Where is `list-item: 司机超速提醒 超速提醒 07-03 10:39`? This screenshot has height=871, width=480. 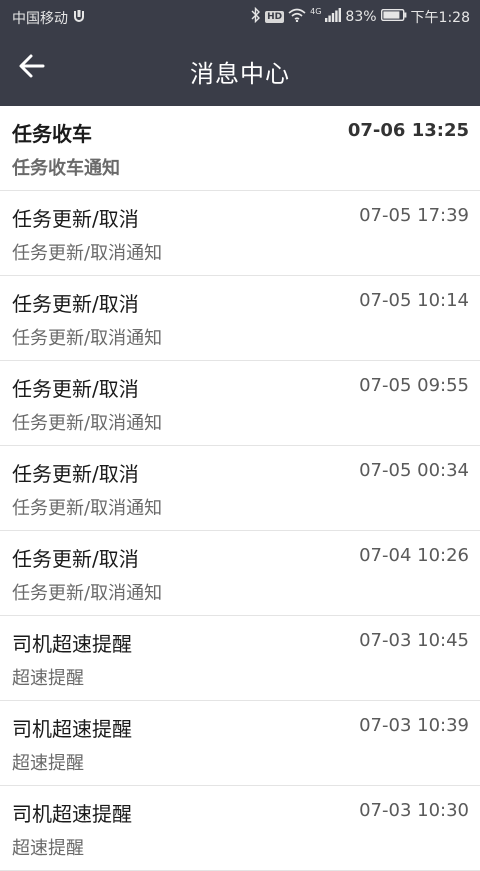 list-item: 司机超速提醒 超速提醒 07-03 10:39 is located at coordinates (240, 743).